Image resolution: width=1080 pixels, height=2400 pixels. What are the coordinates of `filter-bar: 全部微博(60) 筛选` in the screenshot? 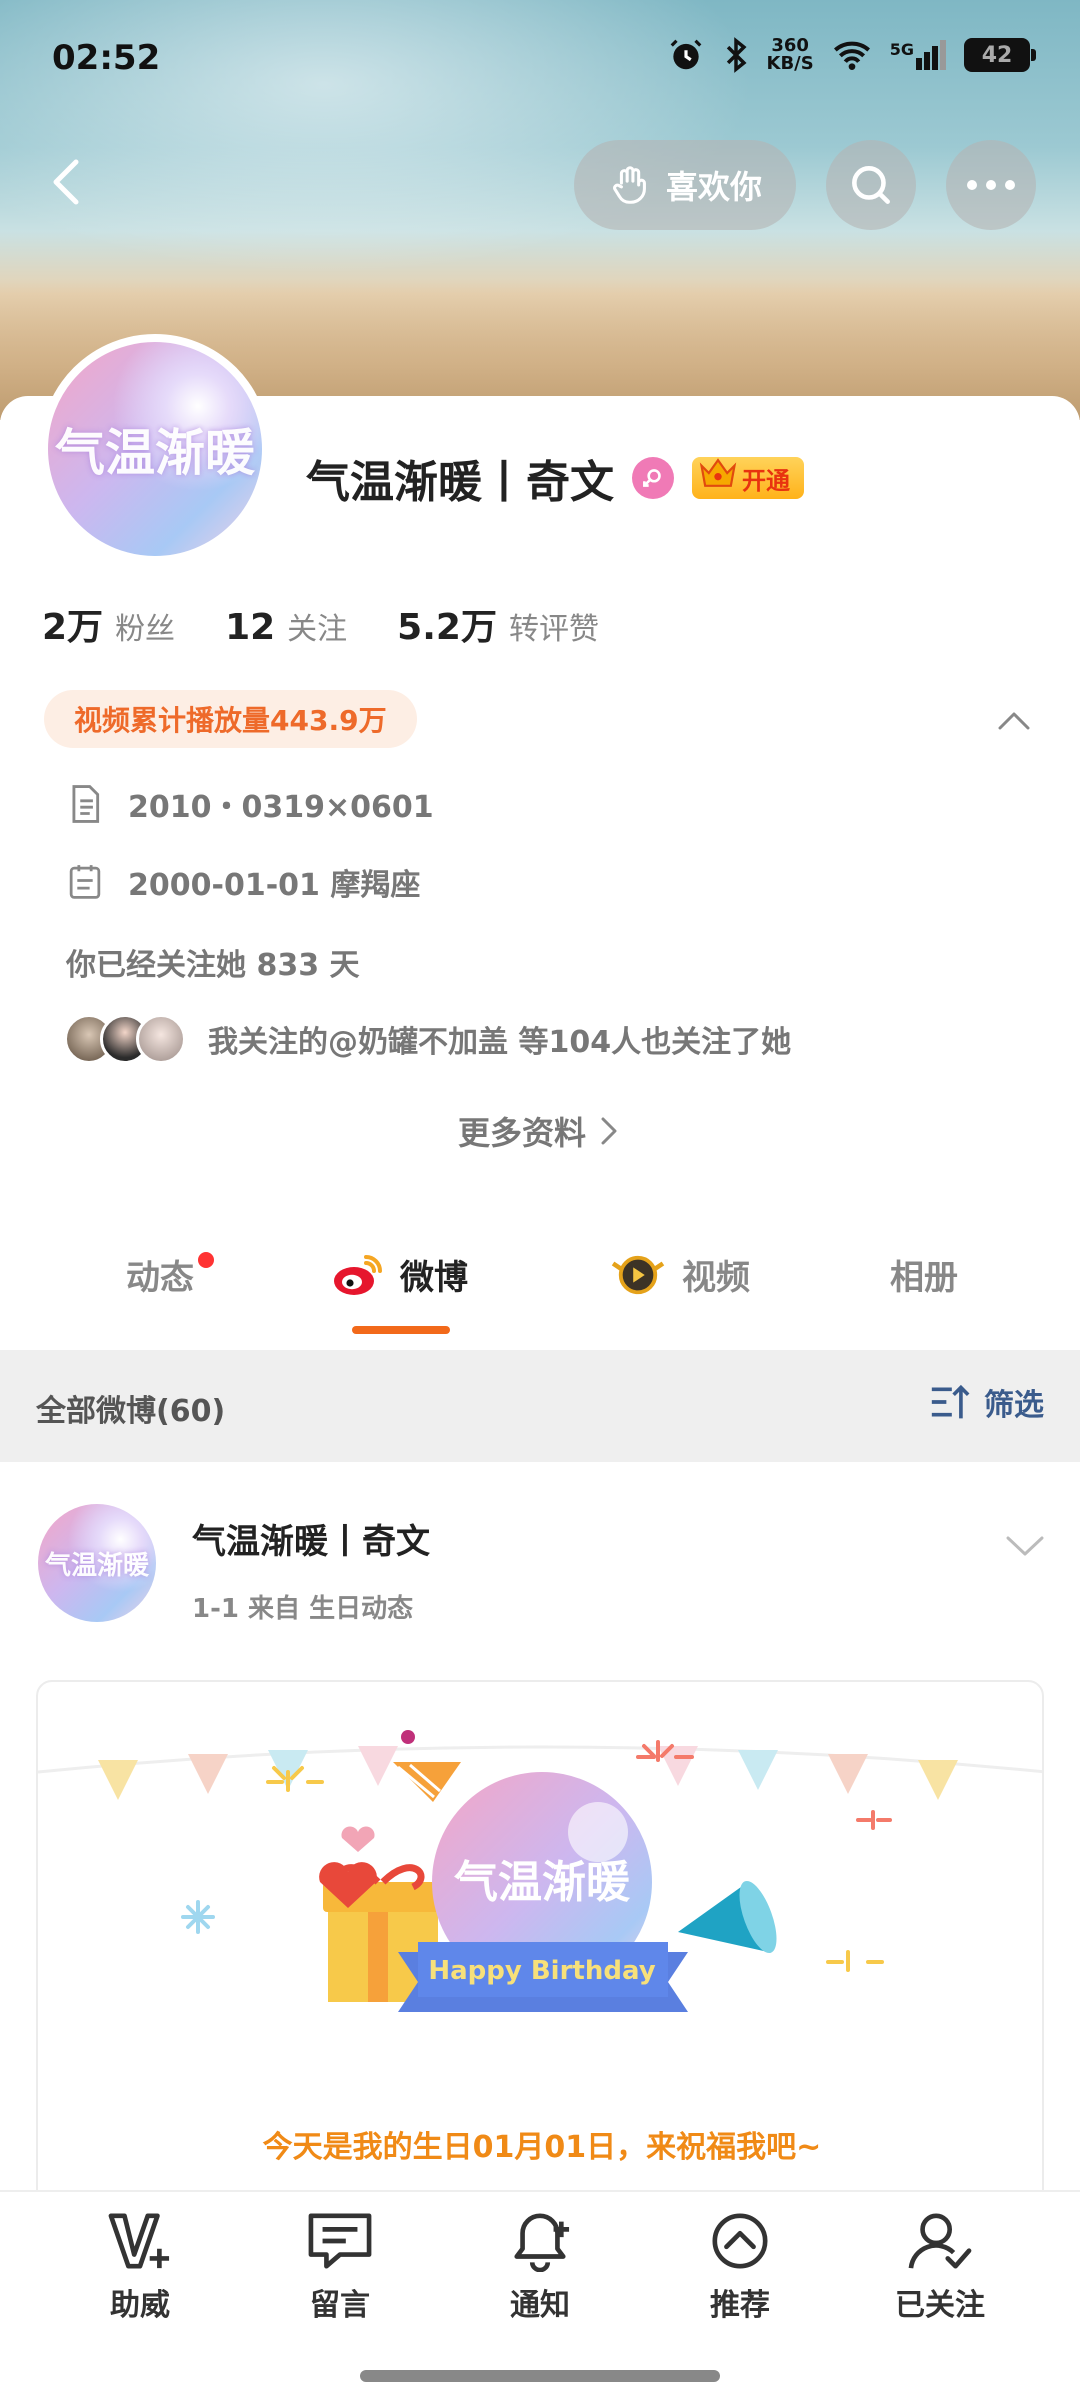 It's located at (540, 1406).